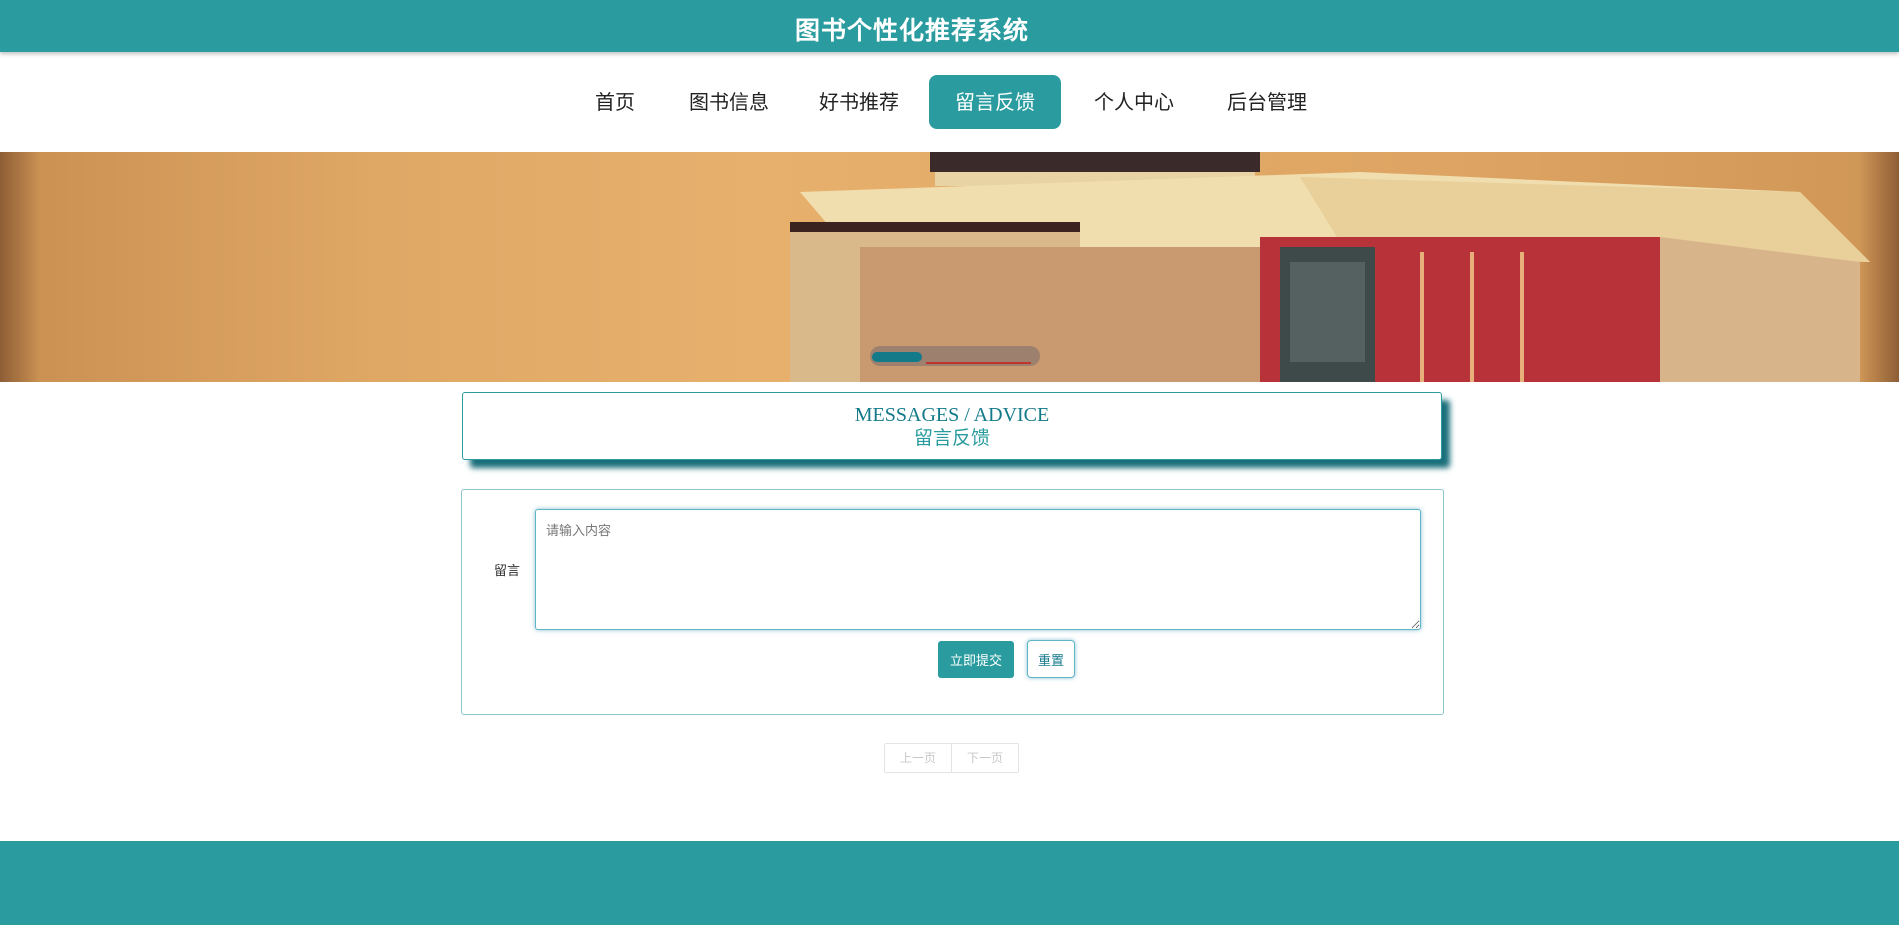 The image size is (1899, 925). Describe the element at coordinates (507, 571) in the screenshot. I see `message-label: 留言` at that location.